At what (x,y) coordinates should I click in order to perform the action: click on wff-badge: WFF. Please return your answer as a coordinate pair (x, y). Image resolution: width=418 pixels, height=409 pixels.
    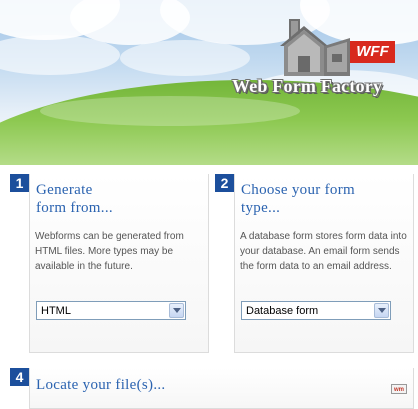
    Looking at the image, I should click on (372, 52).